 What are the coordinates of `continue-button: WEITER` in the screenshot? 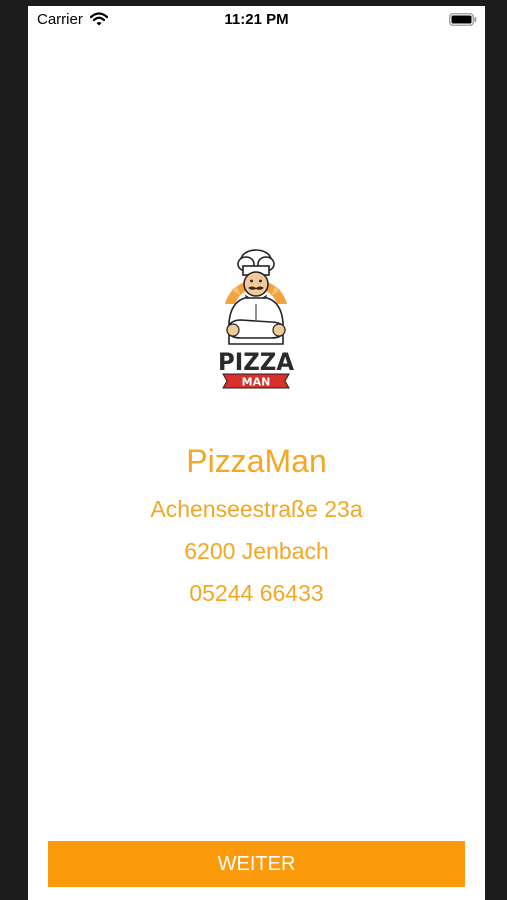 It's located at (256, 864).